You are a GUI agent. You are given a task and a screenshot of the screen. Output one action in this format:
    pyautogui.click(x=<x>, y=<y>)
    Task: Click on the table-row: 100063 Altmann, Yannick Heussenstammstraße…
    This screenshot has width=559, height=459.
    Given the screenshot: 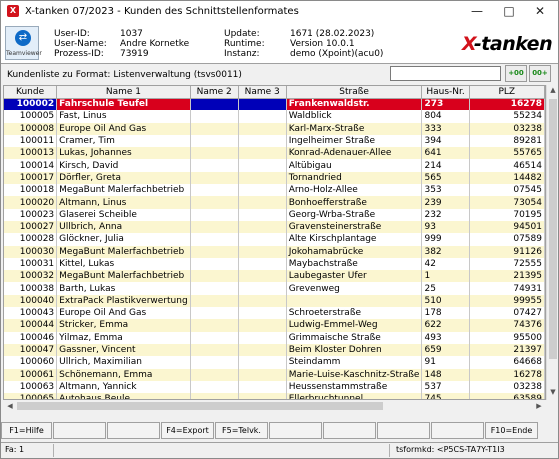 What is the action you would take?
    pyautogui.click(x=274, y=387)
    